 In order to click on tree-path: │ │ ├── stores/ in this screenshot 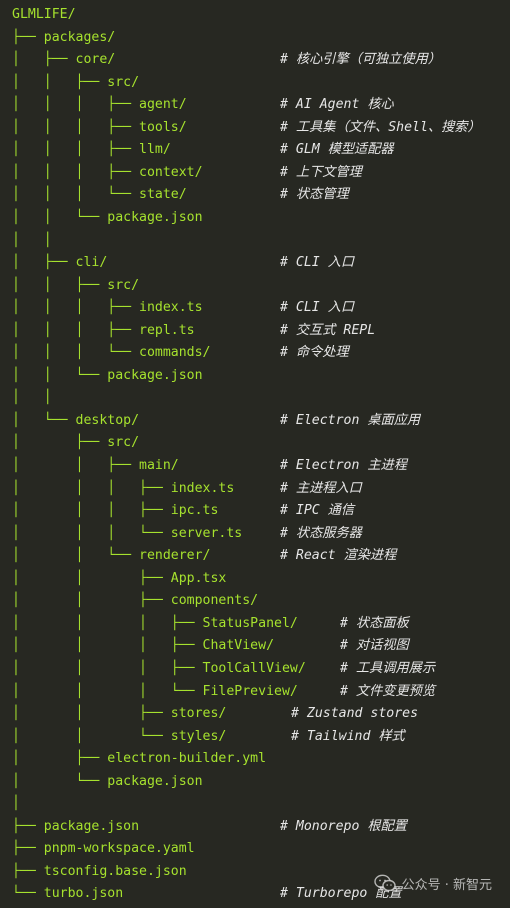, I will do `click(119, 714)`.